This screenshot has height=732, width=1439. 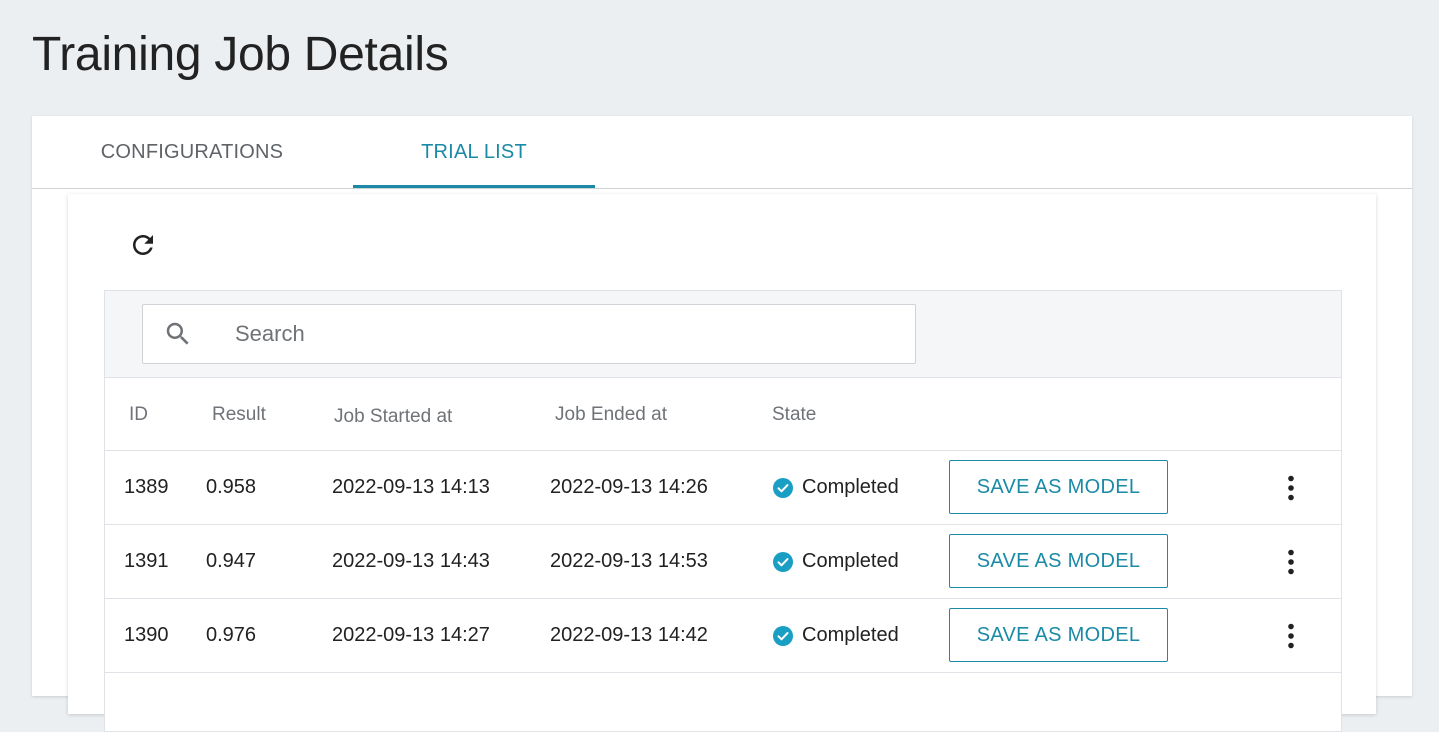 I want to click on trial-result: 0.947, so click(x=231, y=561).